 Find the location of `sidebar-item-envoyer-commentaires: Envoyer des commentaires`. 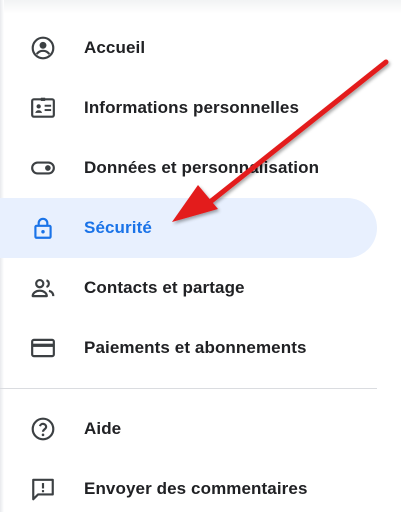

sidebar-item-envoyer-commentaires: Envoyer des commentaires is located at coordinates (188, 485).